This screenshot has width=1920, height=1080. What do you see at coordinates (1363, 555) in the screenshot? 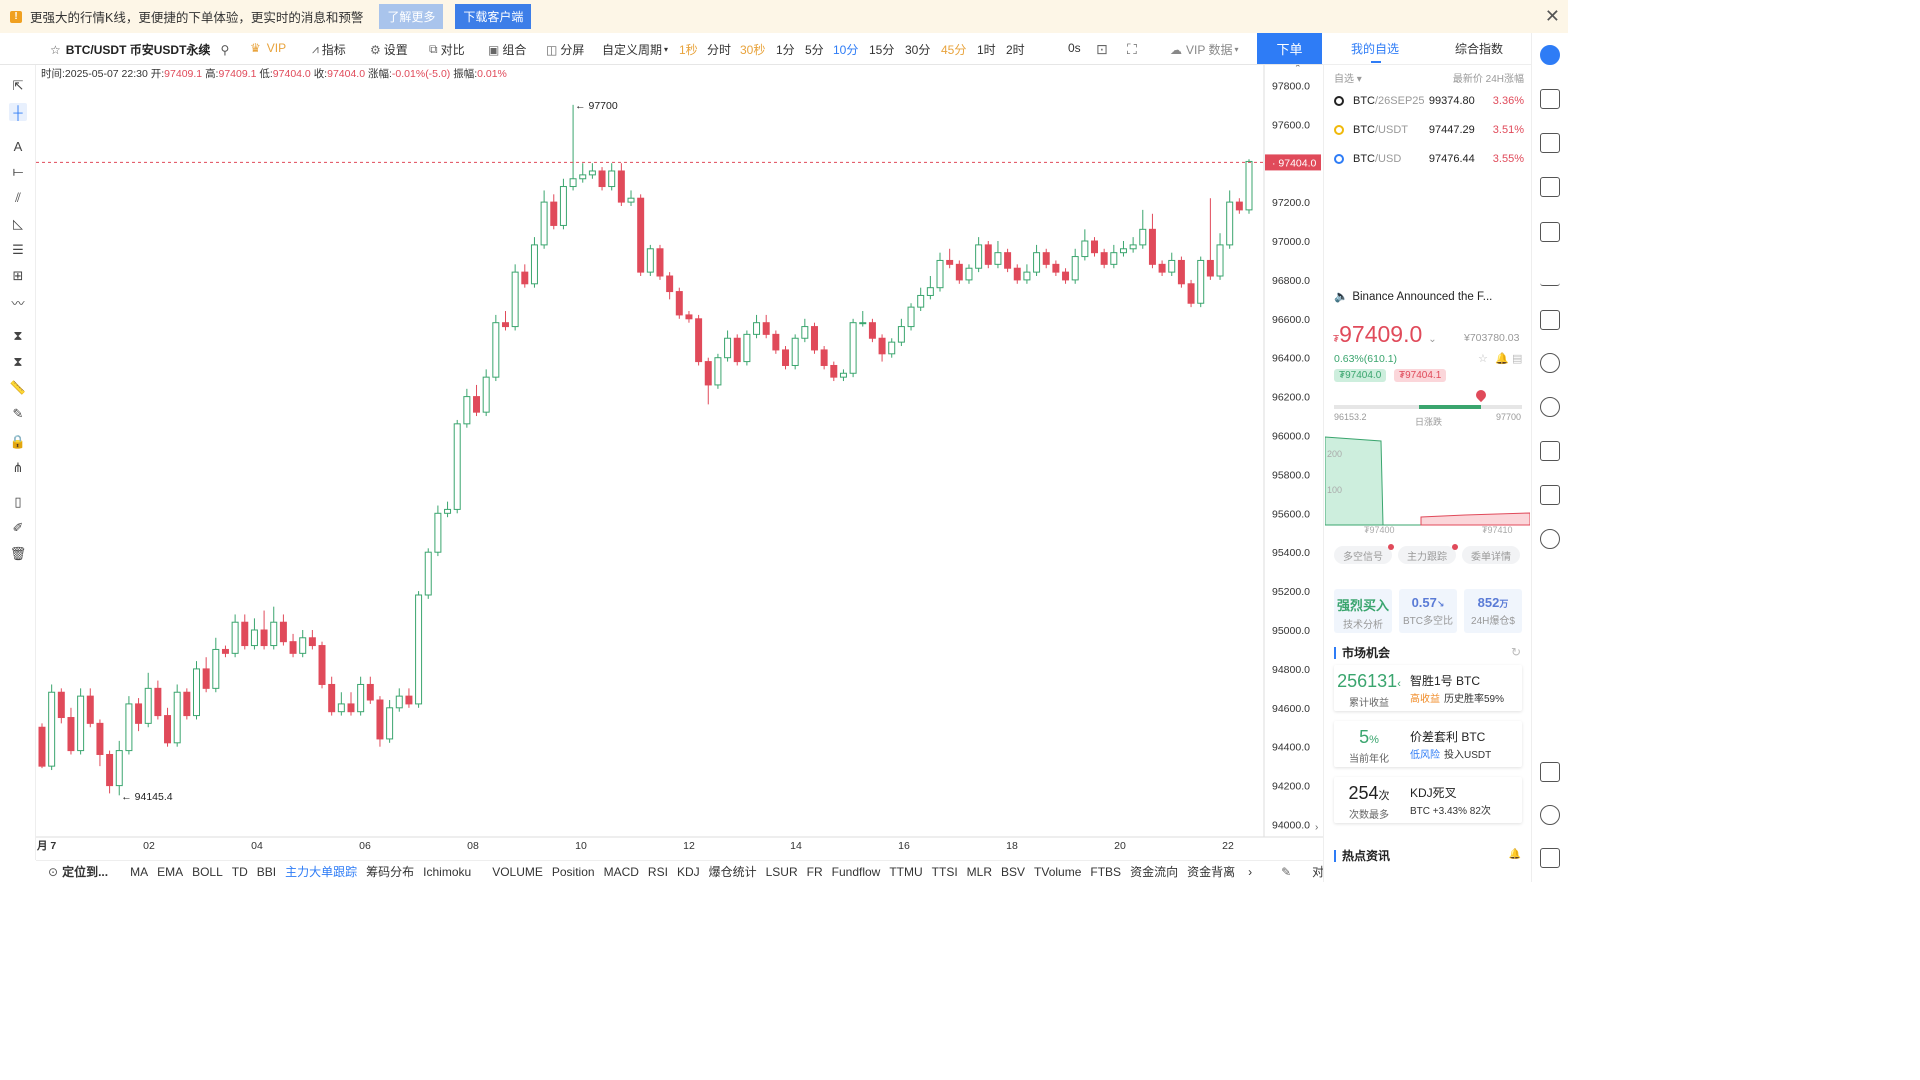
I see `long-short-signal-button: 多空信号` at bounding box center [1363, 555].